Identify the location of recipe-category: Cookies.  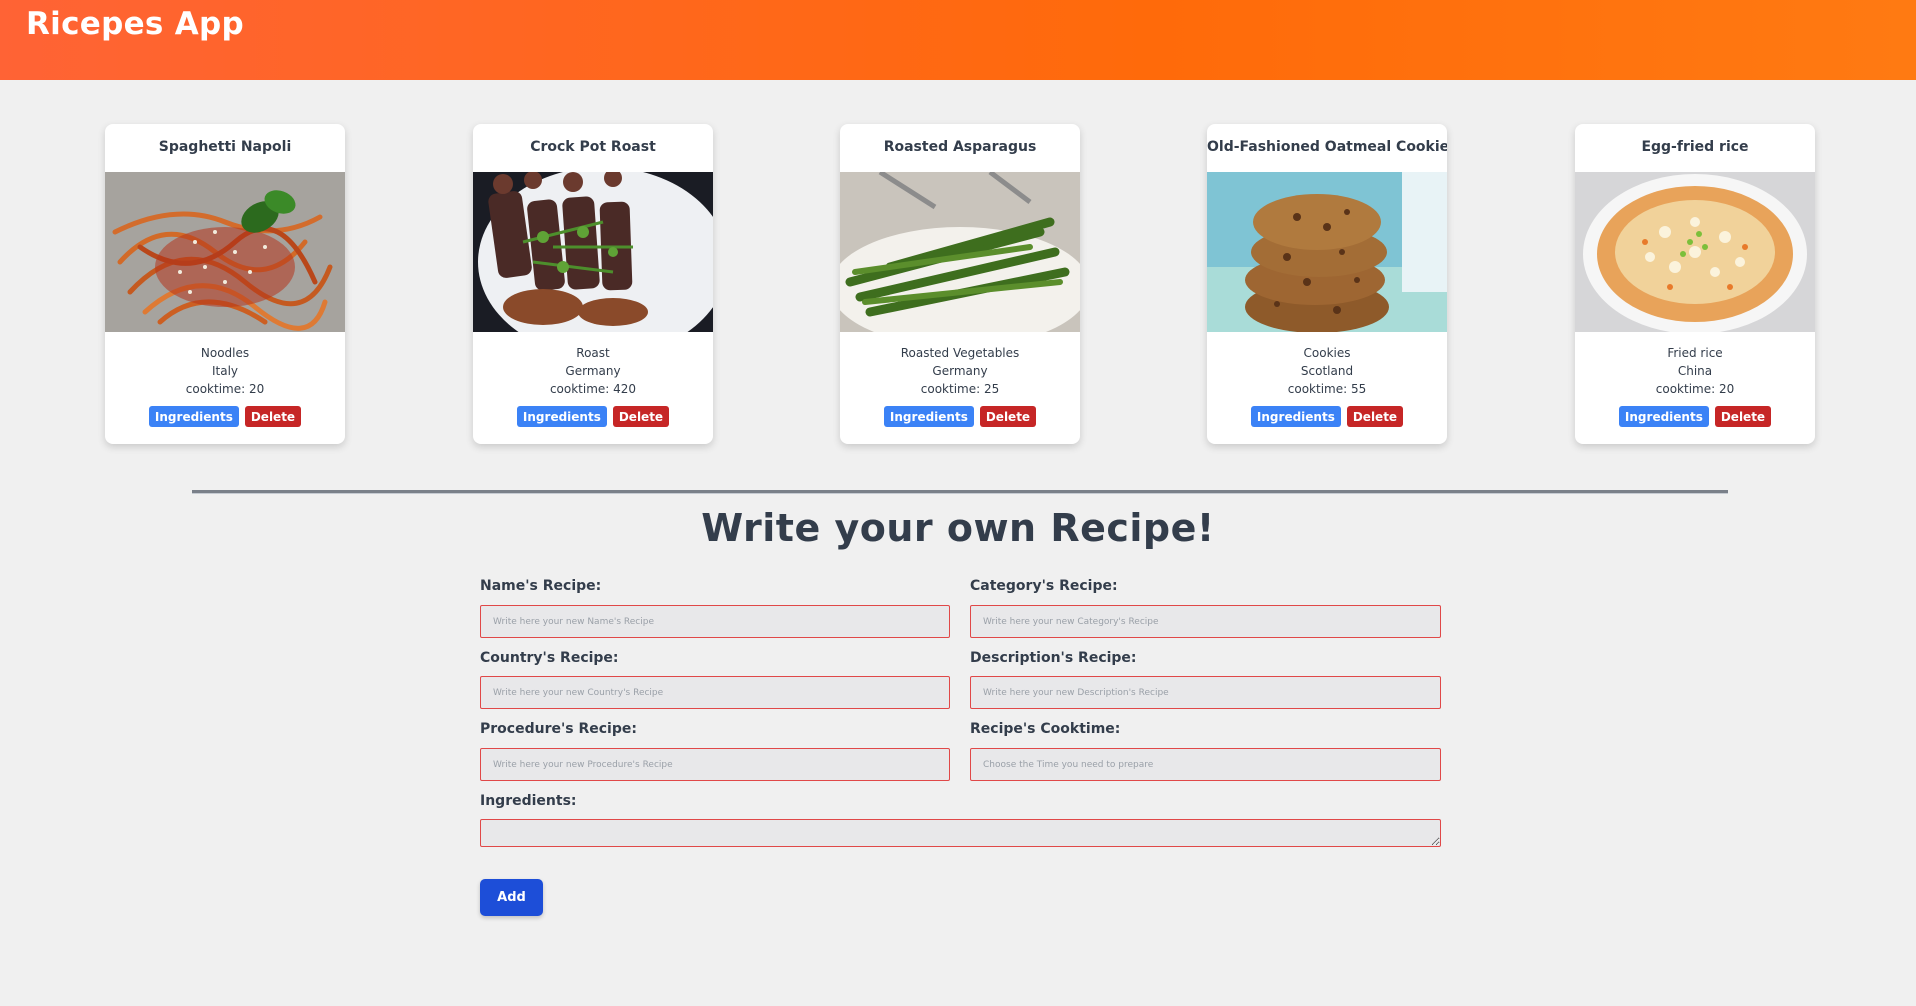
(1327, 353).